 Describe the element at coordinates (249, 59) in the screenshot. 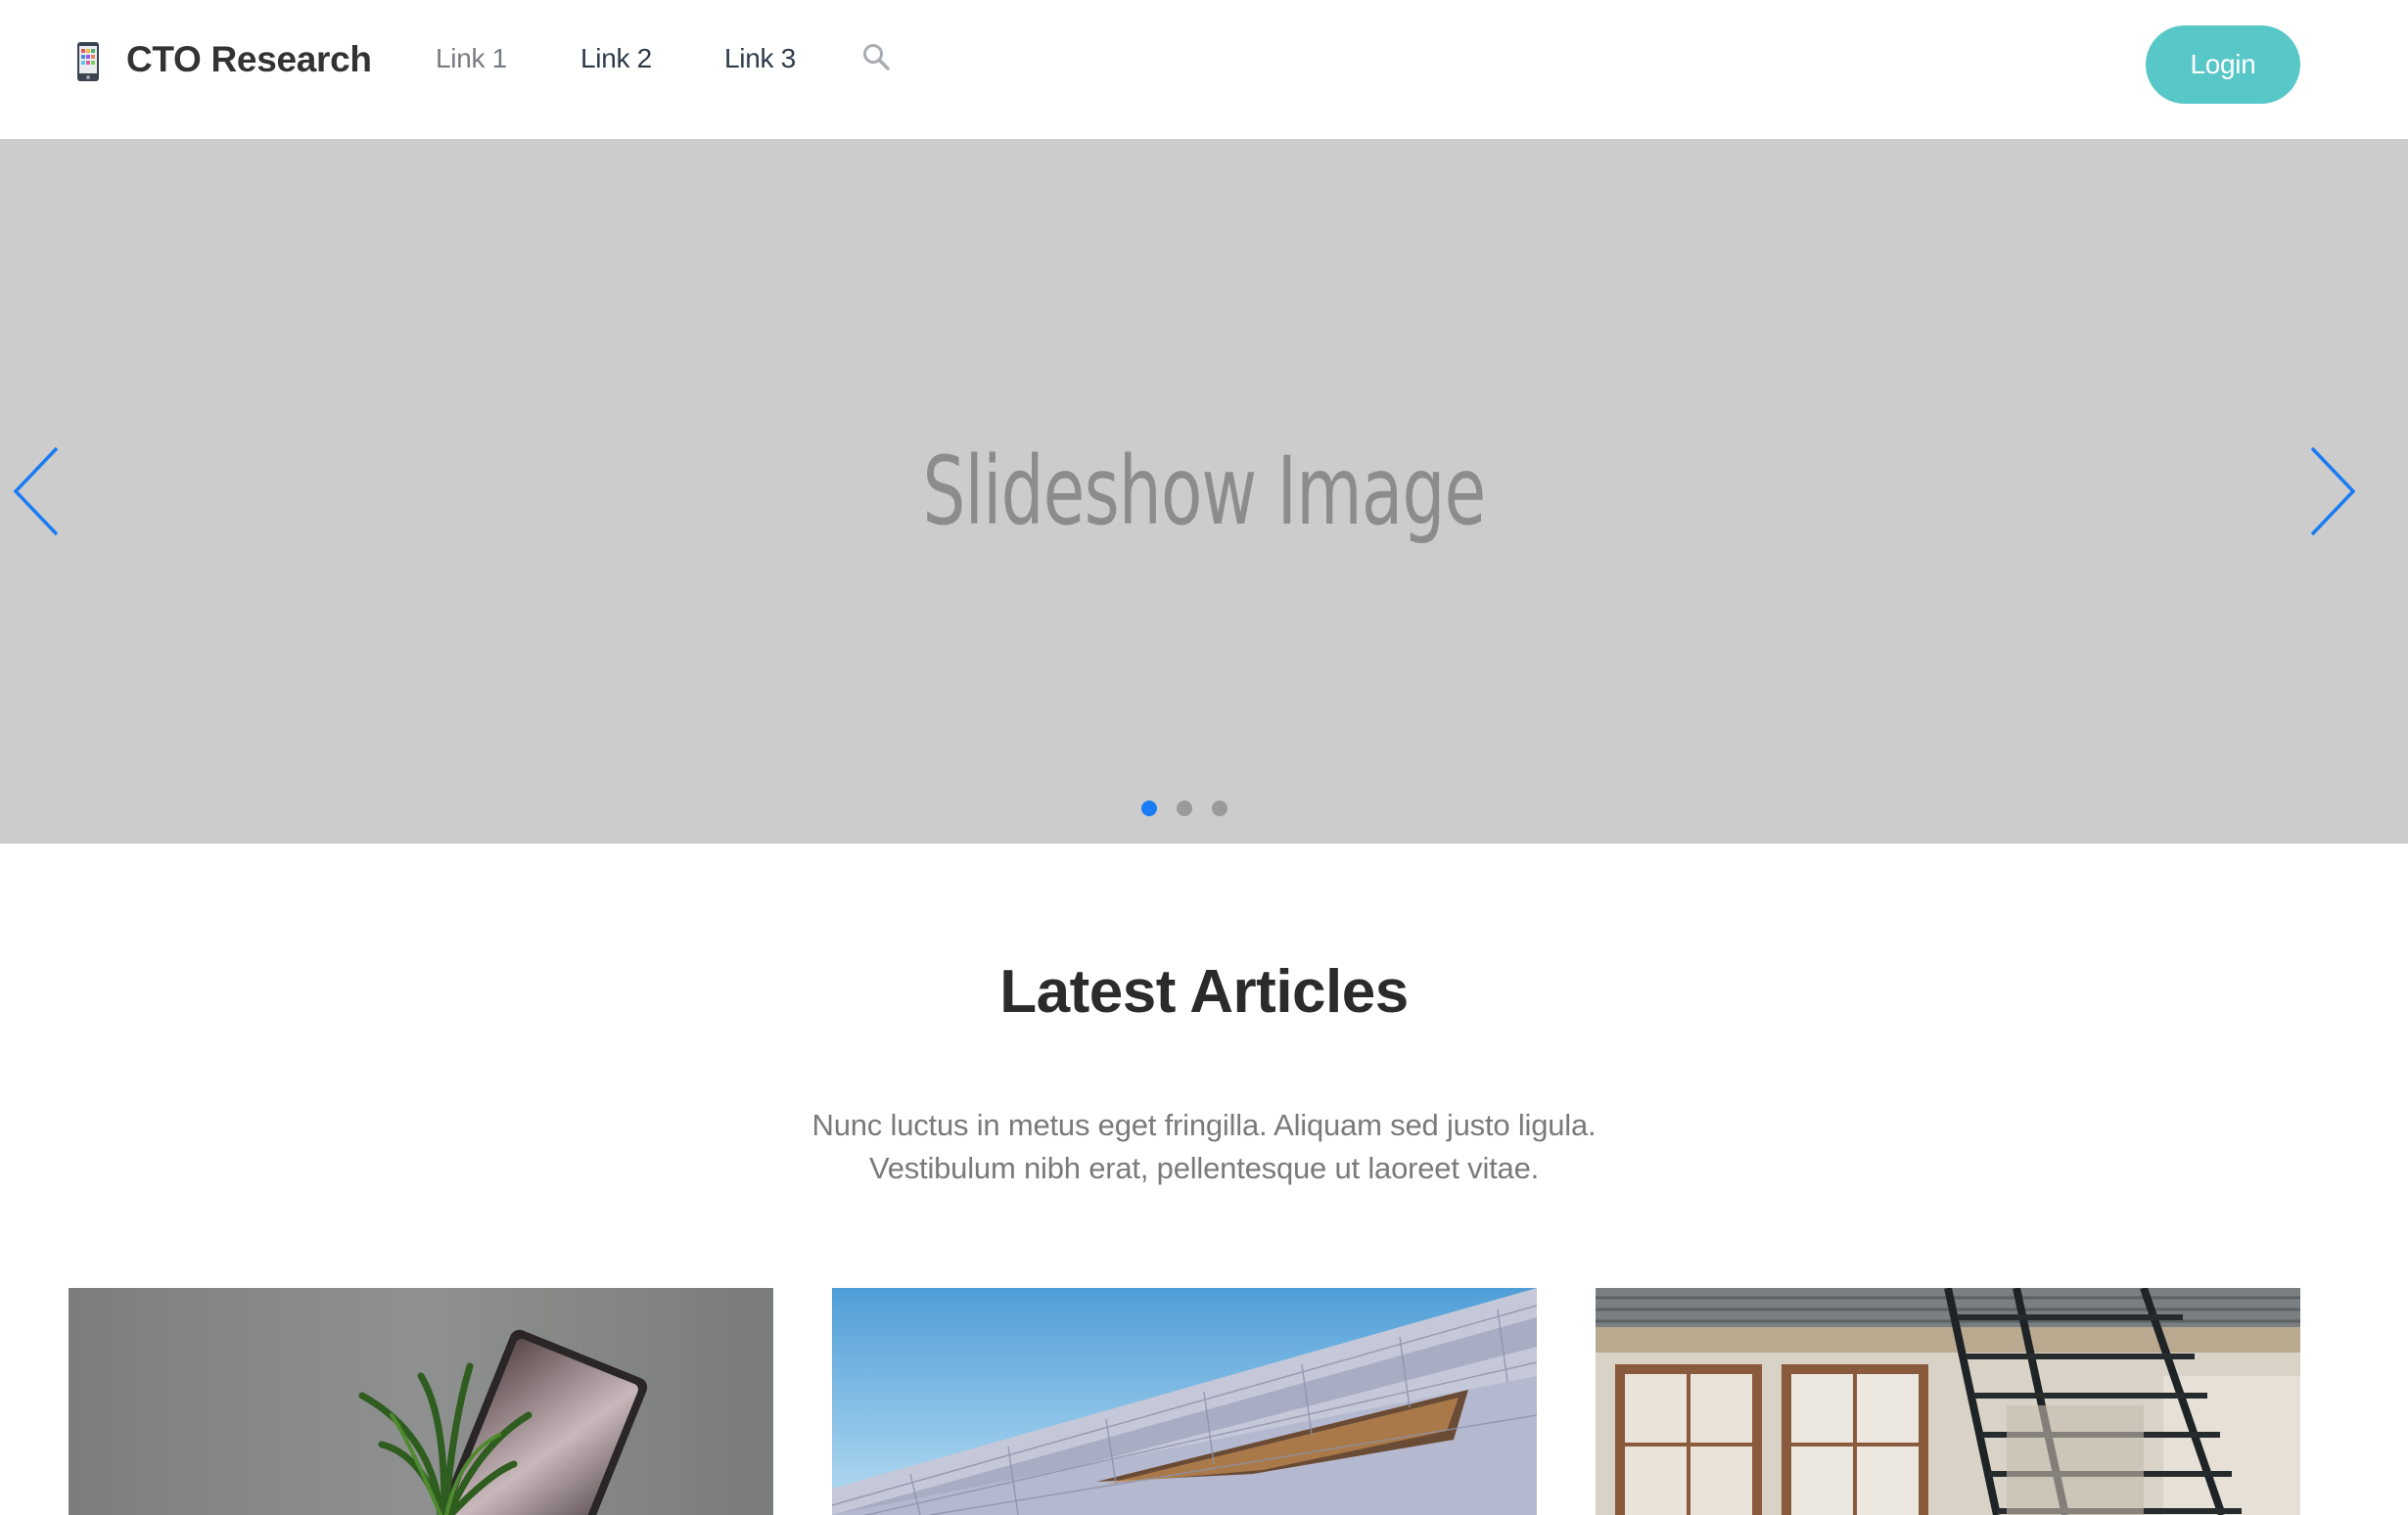

I see `brand-name: CTO Research` at that location.